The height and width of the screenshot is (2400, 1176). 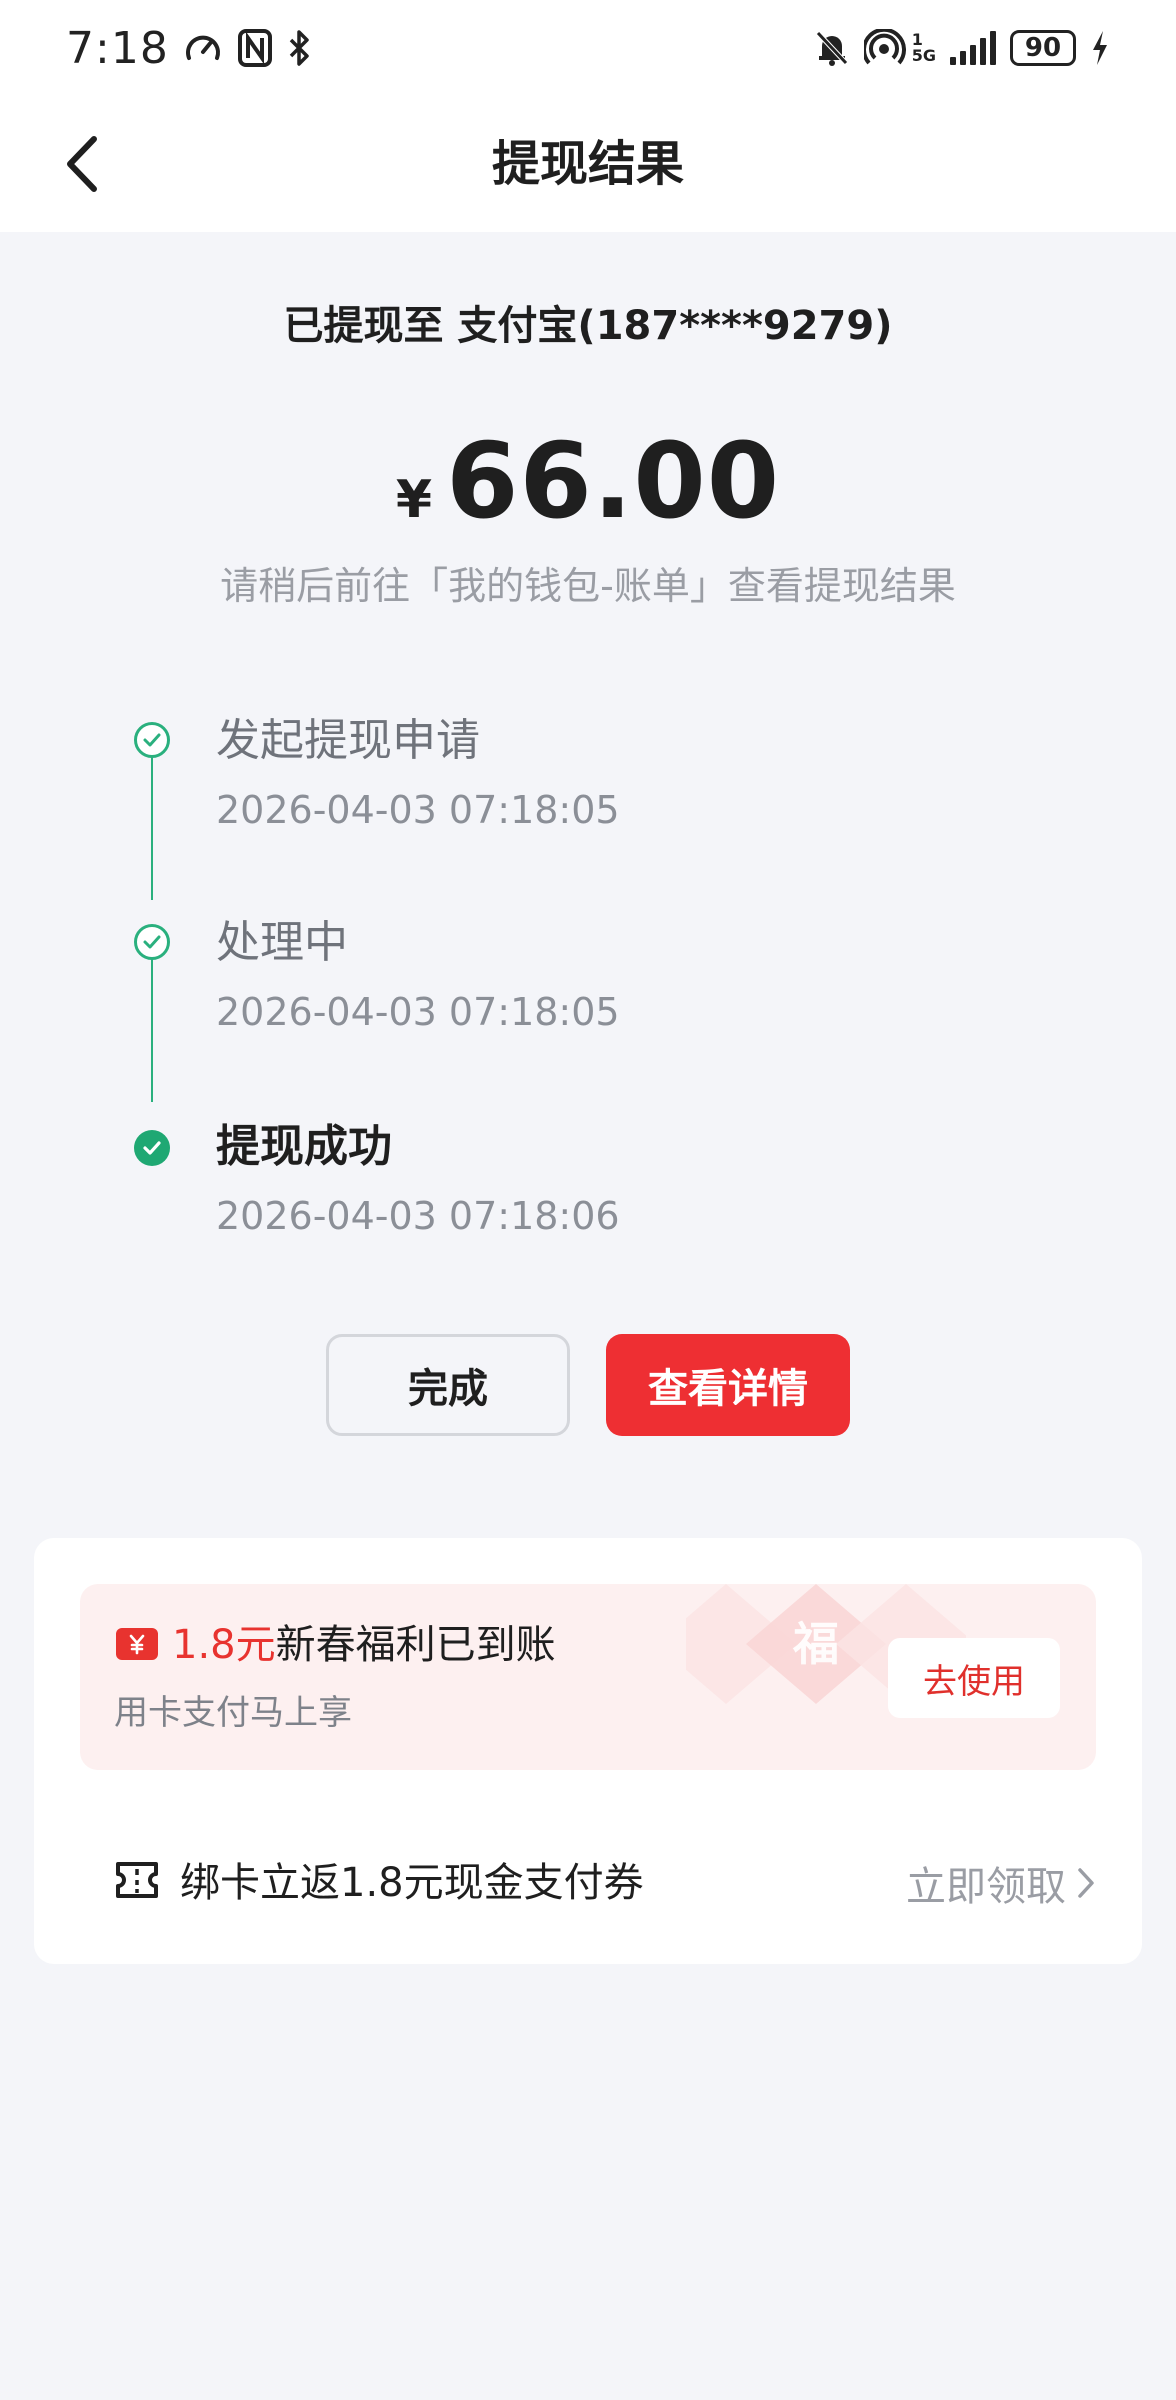 What do you see at coordinates (300, 48) in the screenshot?
I see `bluetooth-icon` at bounding box center [300, 48].